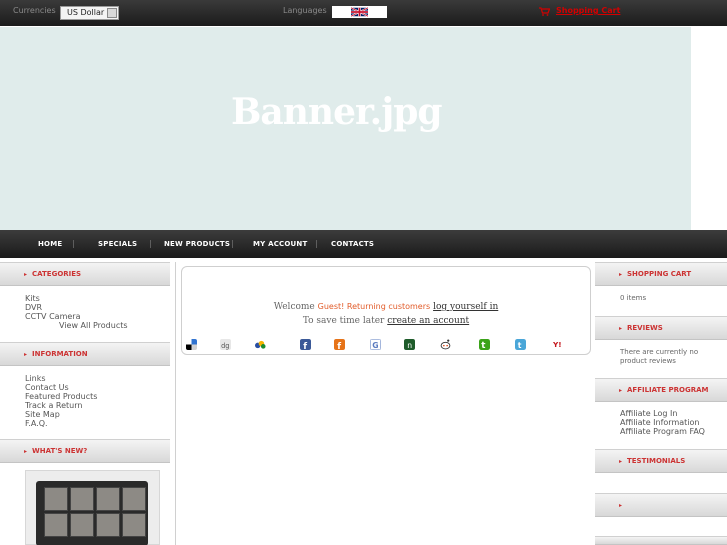  What do you see at coordinates (588, 10) in the screenshot?
I see `shopping-cart-link: Shopping Cart` at bounding box center [588, 10].